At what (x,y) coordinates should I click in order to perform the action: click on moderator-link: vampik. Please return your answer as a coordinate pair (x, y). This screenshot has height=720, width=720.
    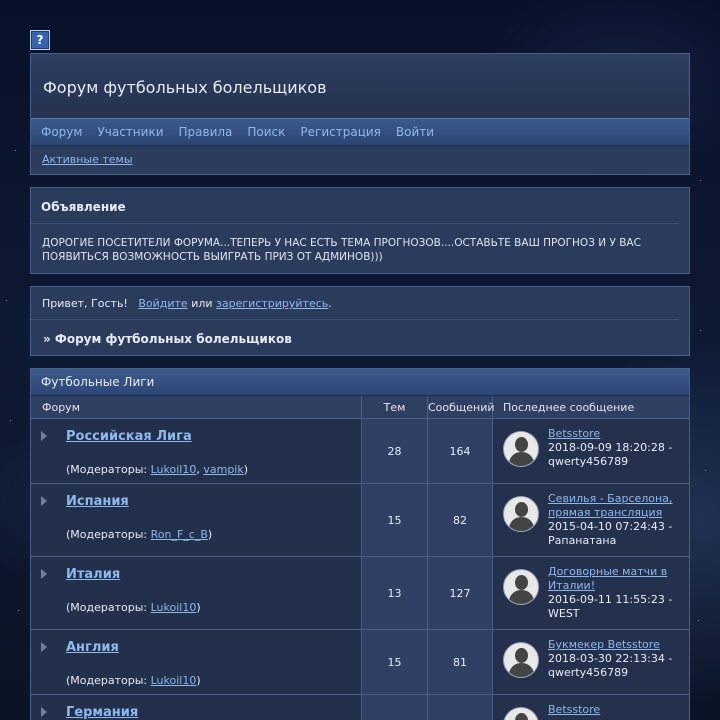
    Looking at the image, I should click on (223, 469).